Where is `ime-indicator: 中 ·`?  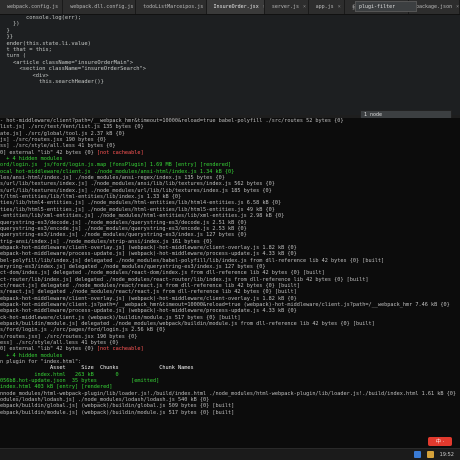
ime-indicator: 中 · is located at coordinates (440, 441).